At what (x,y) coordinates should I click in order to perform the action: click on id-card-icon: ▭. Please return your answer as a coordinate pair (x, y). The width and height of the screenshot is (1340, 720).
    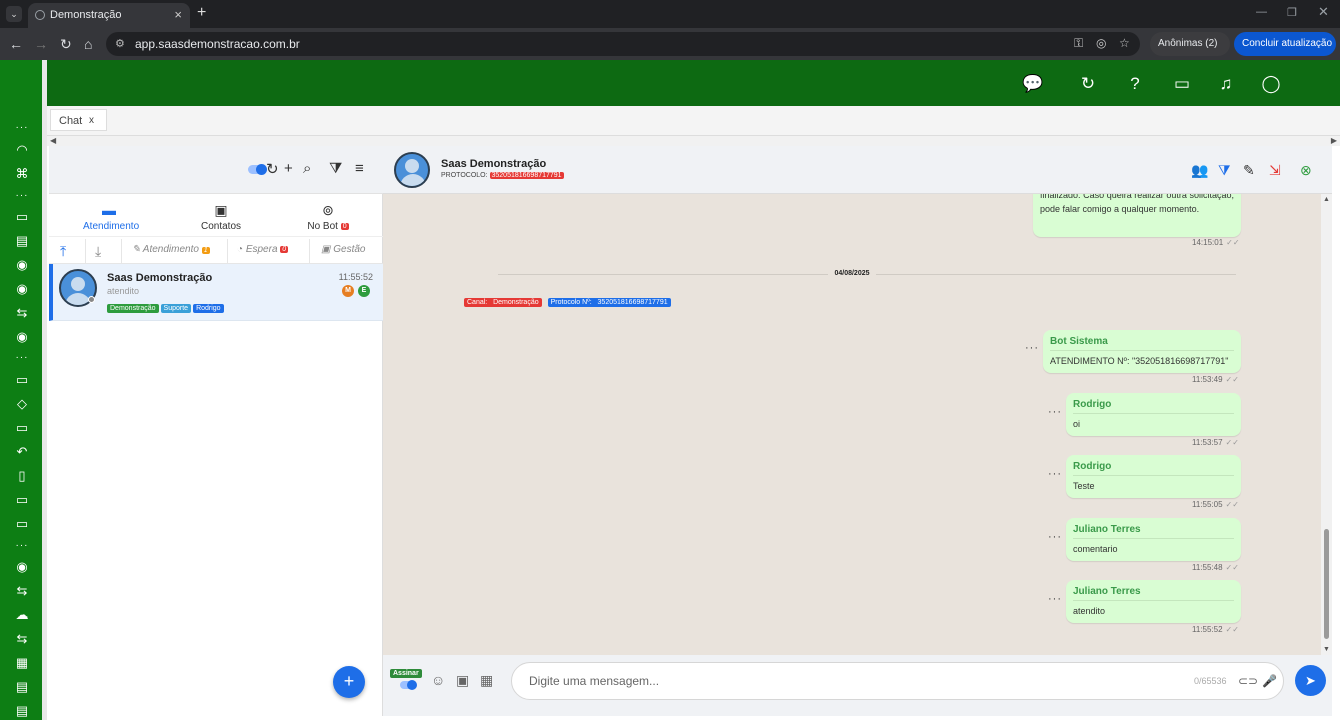
    Looking at the image, I should click on (22, 217).